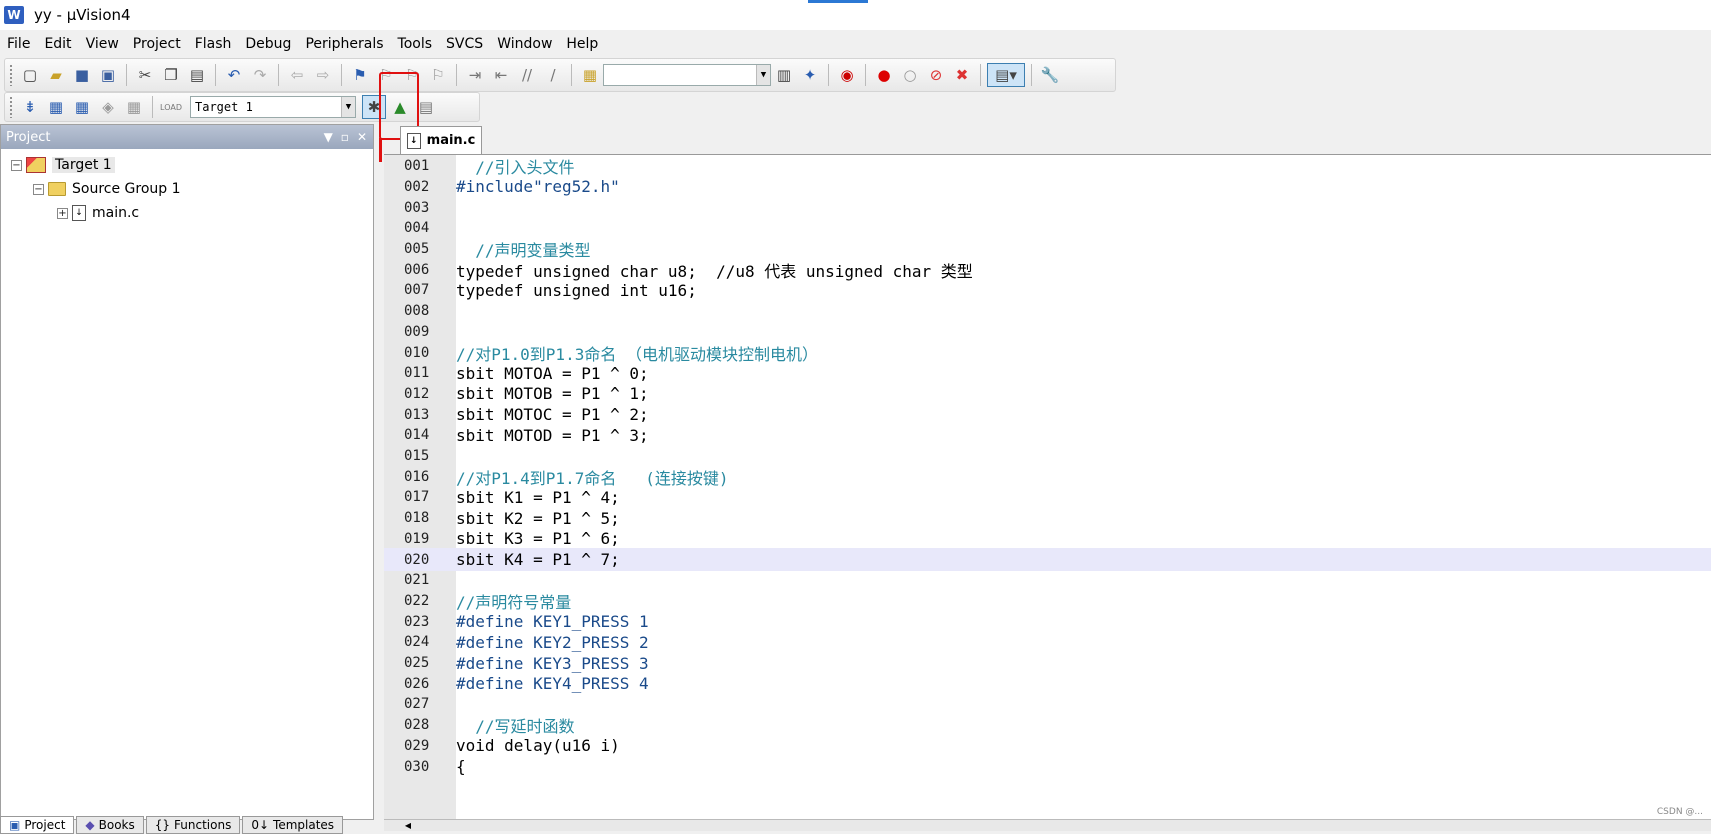  I want to click on find-in-files-icon: ▦, so click(590, 75).